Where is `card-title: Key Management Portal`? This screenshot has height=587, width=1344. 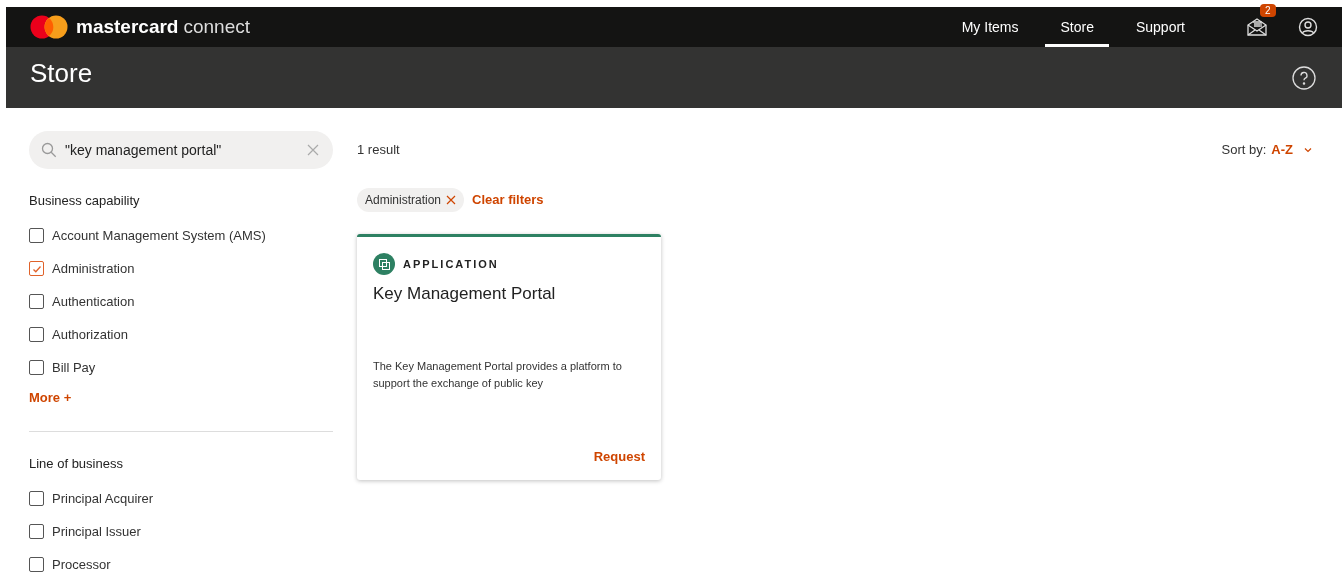 card-title: Key Management Portal is located at coordinates (465, 294).